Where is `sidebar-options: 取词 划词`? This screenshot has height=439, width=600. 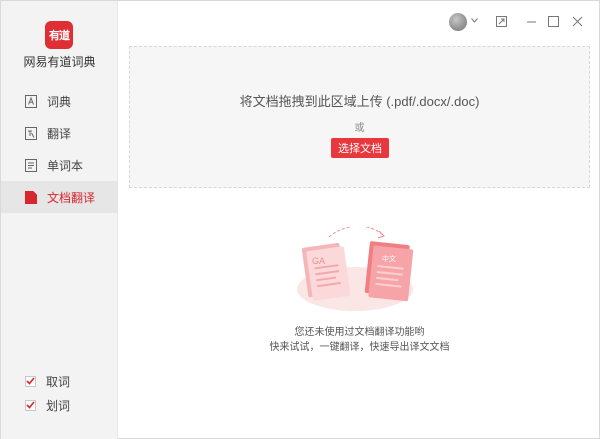 sidebar-options: 取词 划词 is located at coordinates (47, 393).